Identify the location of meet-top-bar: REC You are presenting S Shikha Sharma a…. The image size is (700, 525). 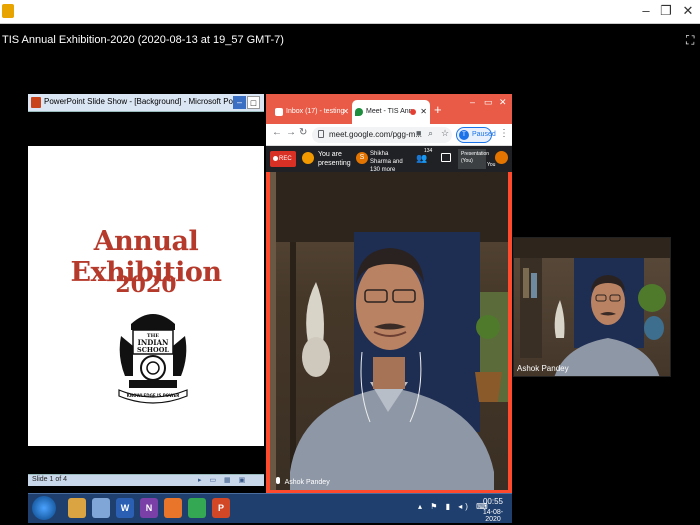
(389, 159).